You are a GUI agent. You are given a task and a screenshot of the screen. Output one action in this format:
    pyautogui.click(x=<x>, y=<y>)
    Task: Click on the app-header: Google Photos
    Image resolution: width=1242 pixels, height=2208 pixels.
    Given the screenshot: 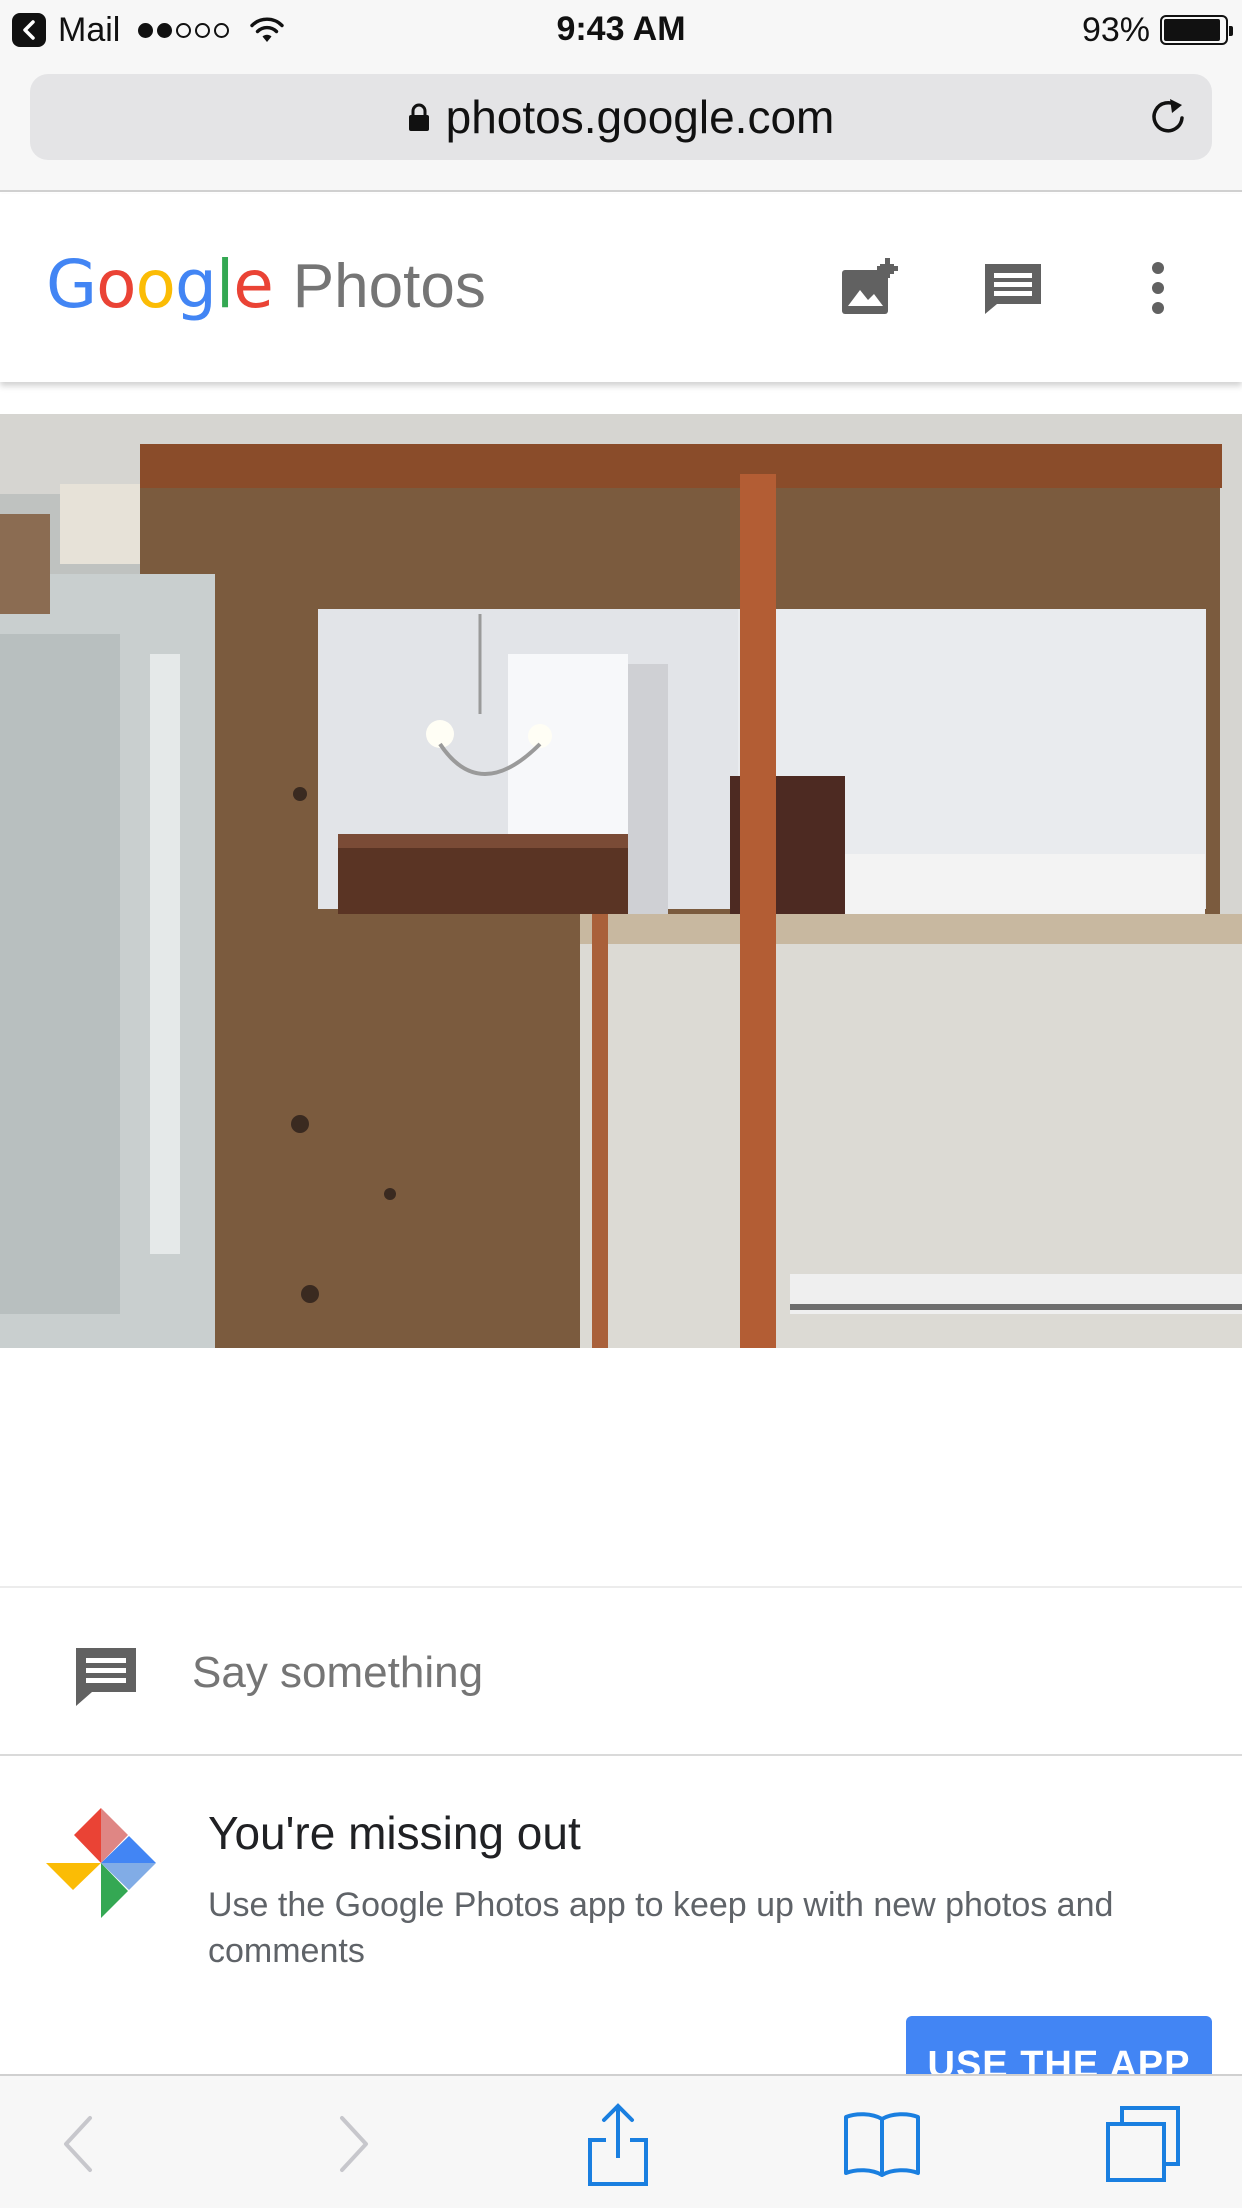 What is the action you would take?
    pyautogui.click(x=621, y=288)
    